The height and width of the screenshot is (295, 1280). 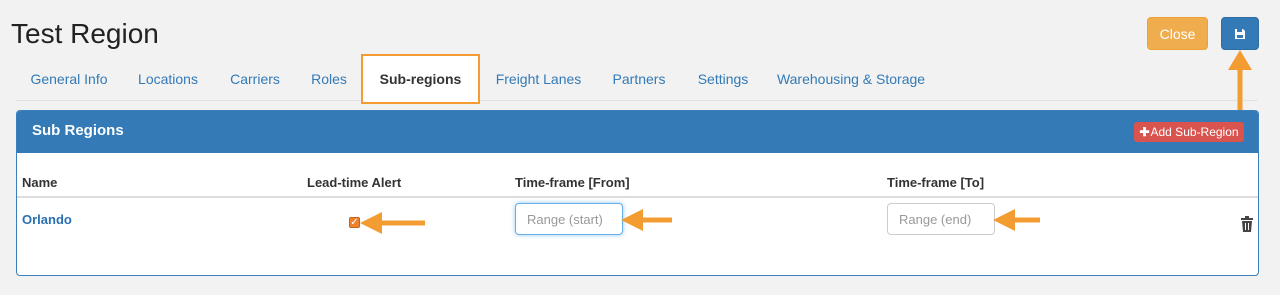 What do you see at coordinates (354, 182) in the screenshot?
I see `column-header-lead-time-alert: Lead-time Alert` at bounding box center [354, 182].